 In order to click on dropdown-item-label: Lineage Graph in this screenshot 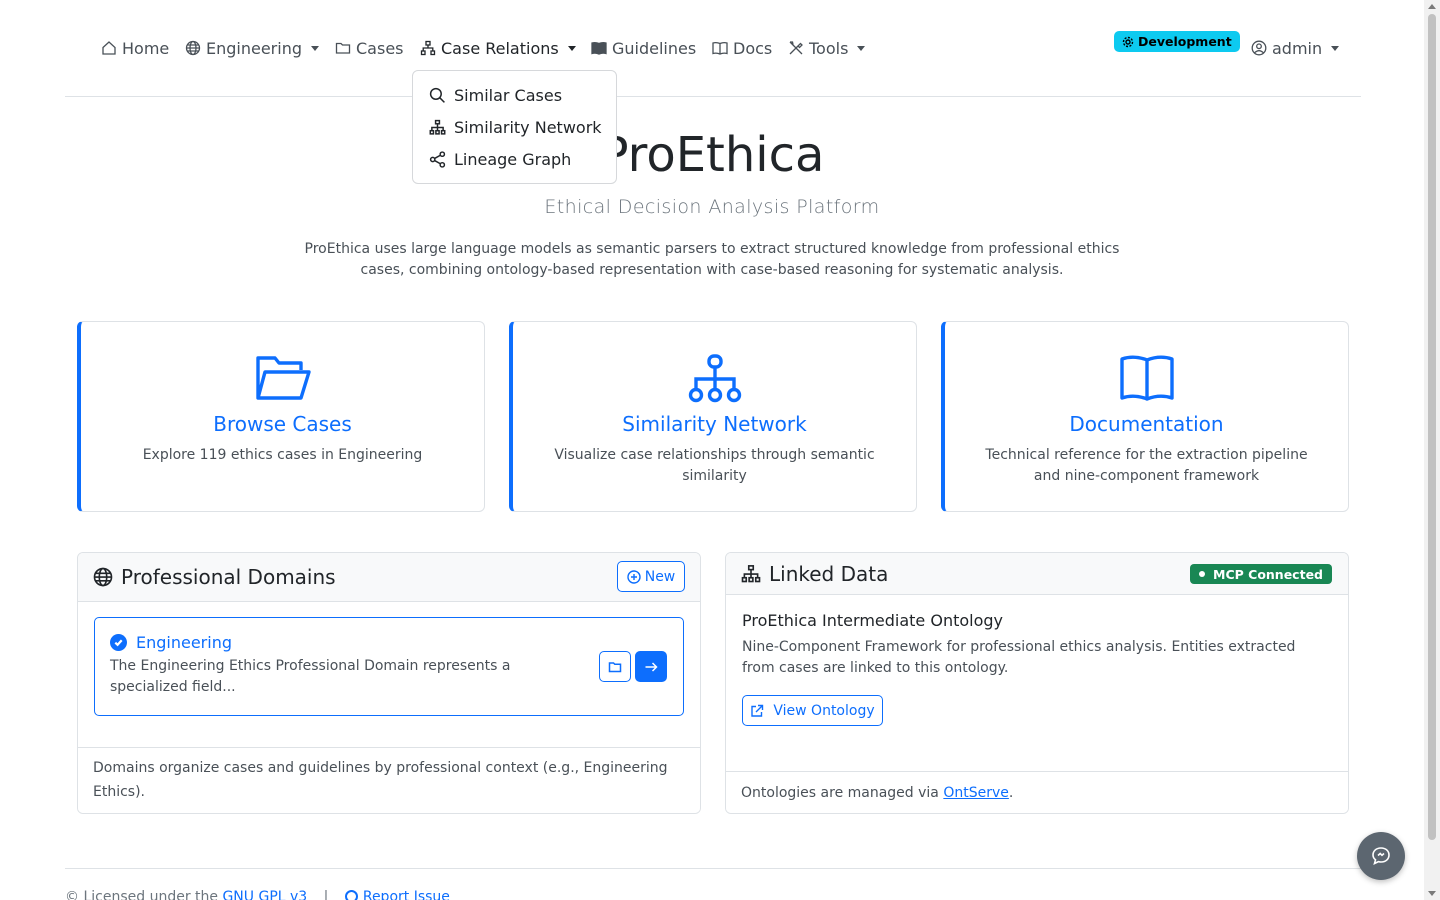, I will do `click(513, 159)`.